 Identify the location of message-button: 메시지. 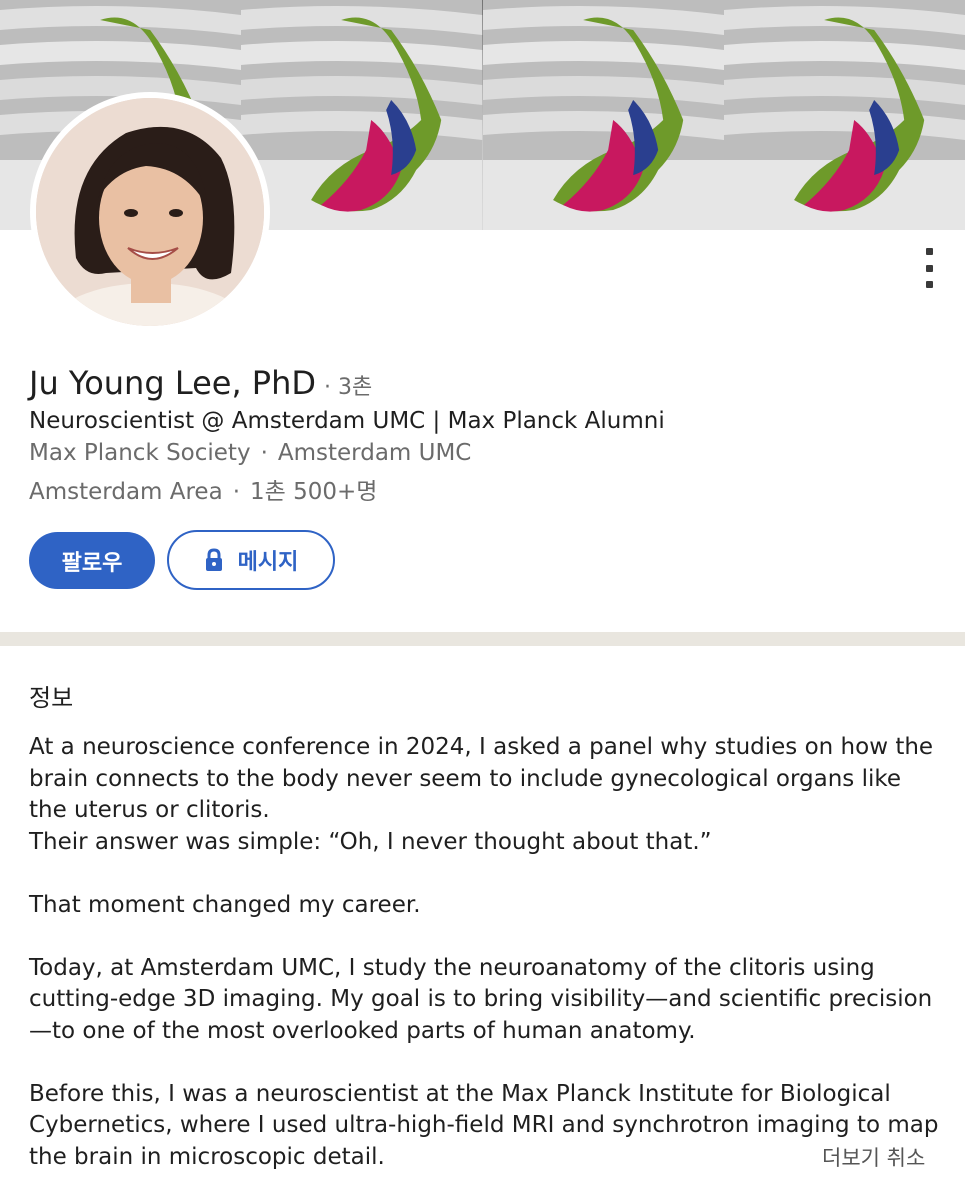
(251, 560).